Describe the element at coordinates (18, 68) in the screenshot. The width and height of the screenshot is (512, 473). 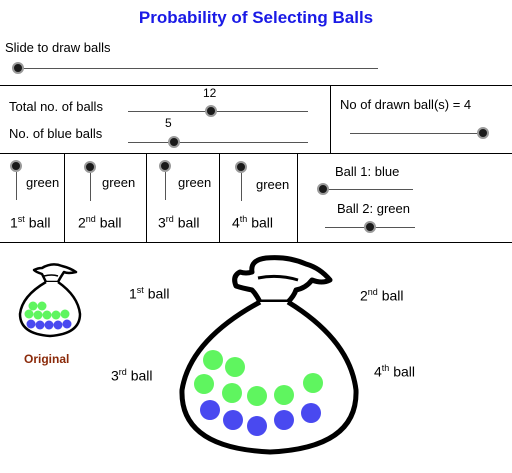
I see `draw-slider-knob` at that location.